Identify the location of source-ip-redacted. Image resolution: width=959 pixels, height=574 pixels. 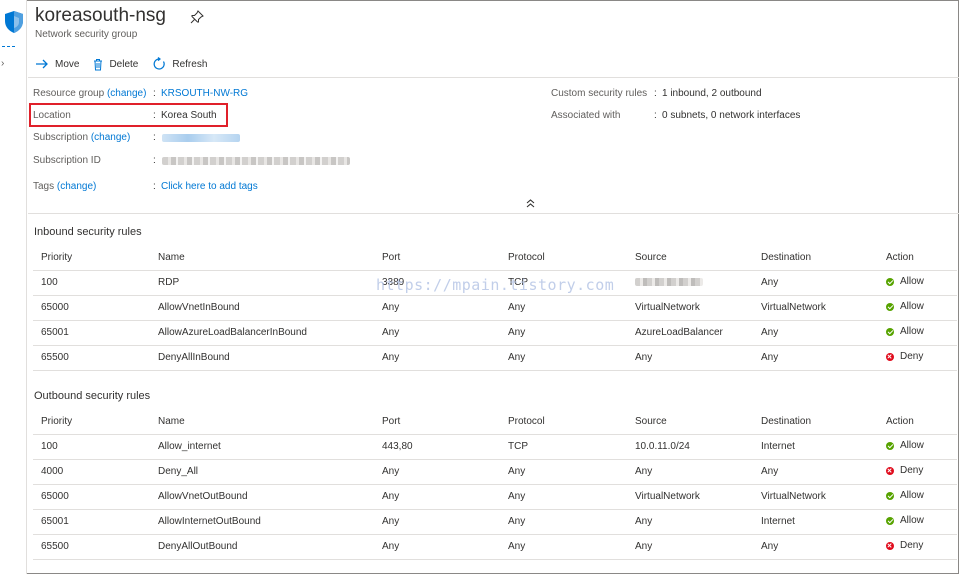
(669, 282).